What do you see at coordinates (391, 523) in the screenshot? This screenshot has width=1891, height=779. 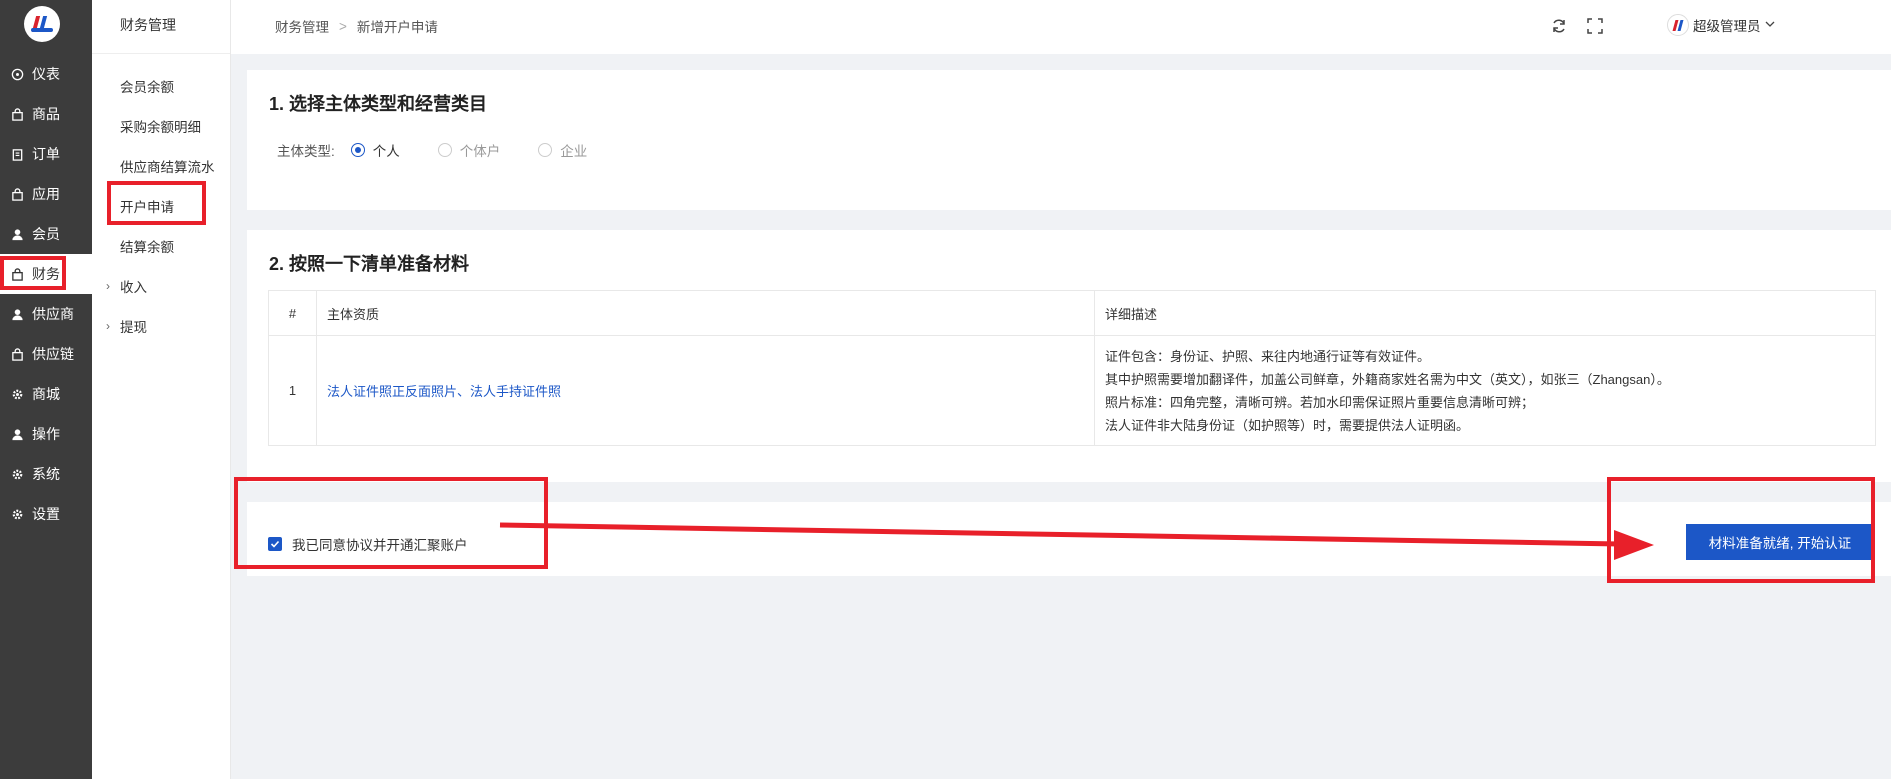 I see `annotation-box-agree` at bounding box center [391, 523].